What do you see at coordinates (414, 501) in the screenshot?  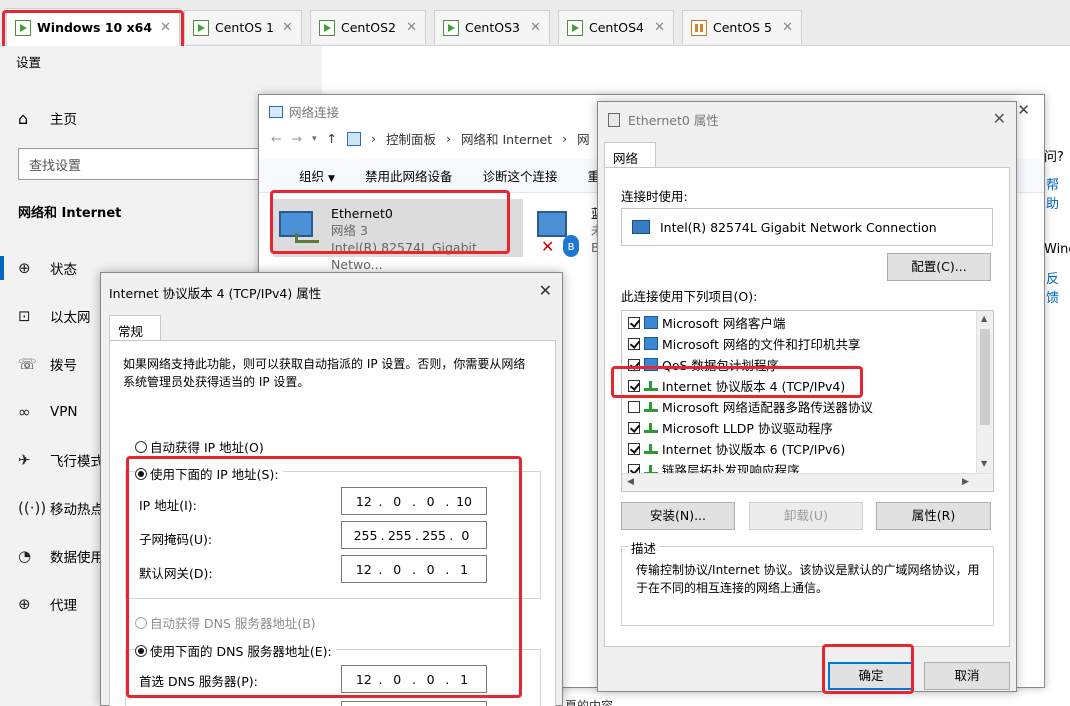 I see `ip-address-input: 12. 0. 0. 10` at bounding box center [414, 501].